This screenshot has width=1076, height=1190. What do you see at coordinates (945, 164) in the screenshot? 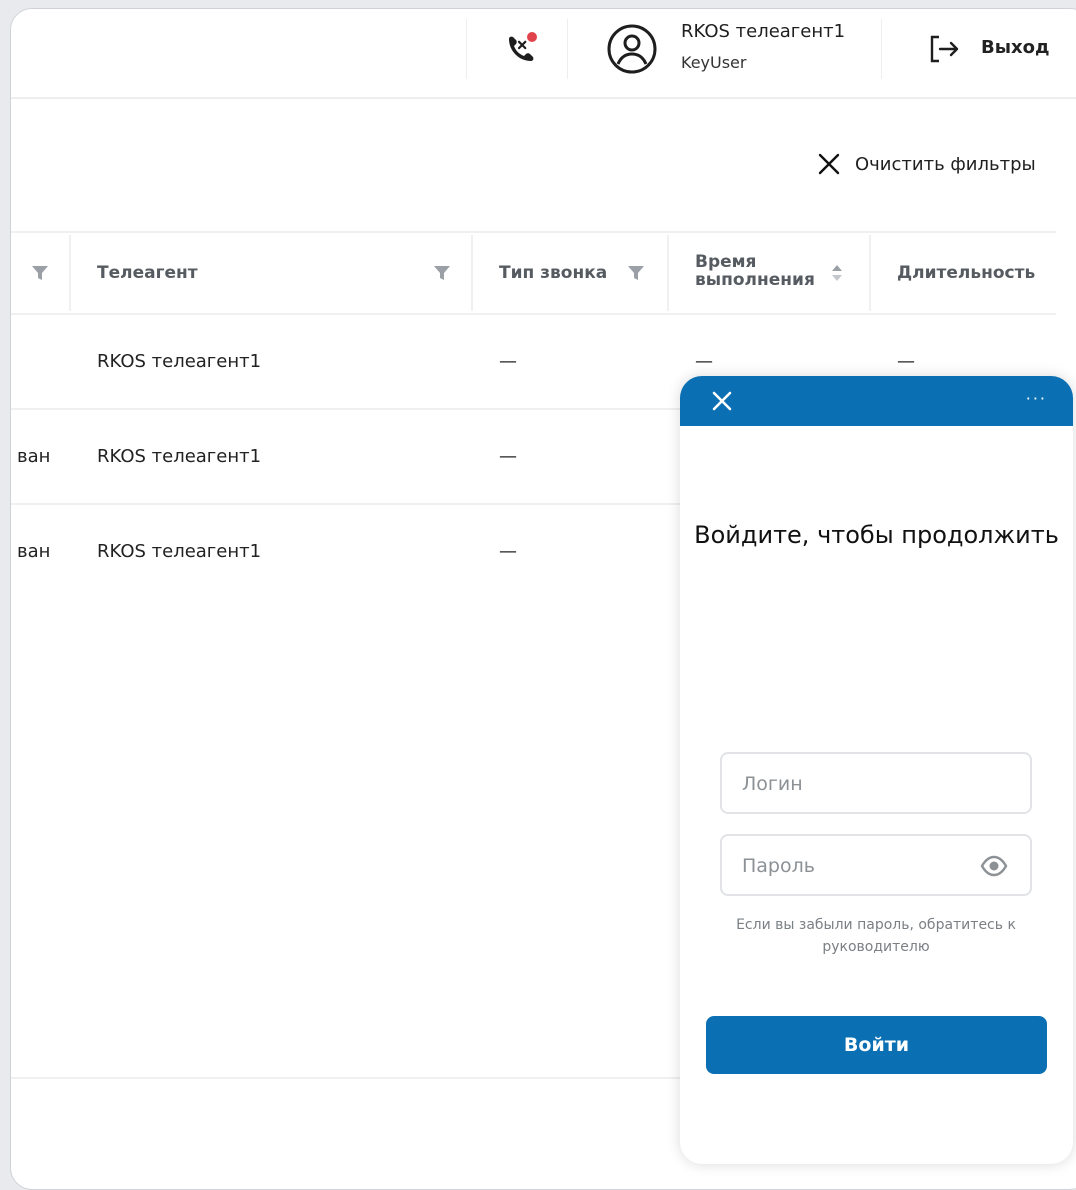
I see `clear-filters-label: Очистить фильтры` at bounding box center [945, 164].